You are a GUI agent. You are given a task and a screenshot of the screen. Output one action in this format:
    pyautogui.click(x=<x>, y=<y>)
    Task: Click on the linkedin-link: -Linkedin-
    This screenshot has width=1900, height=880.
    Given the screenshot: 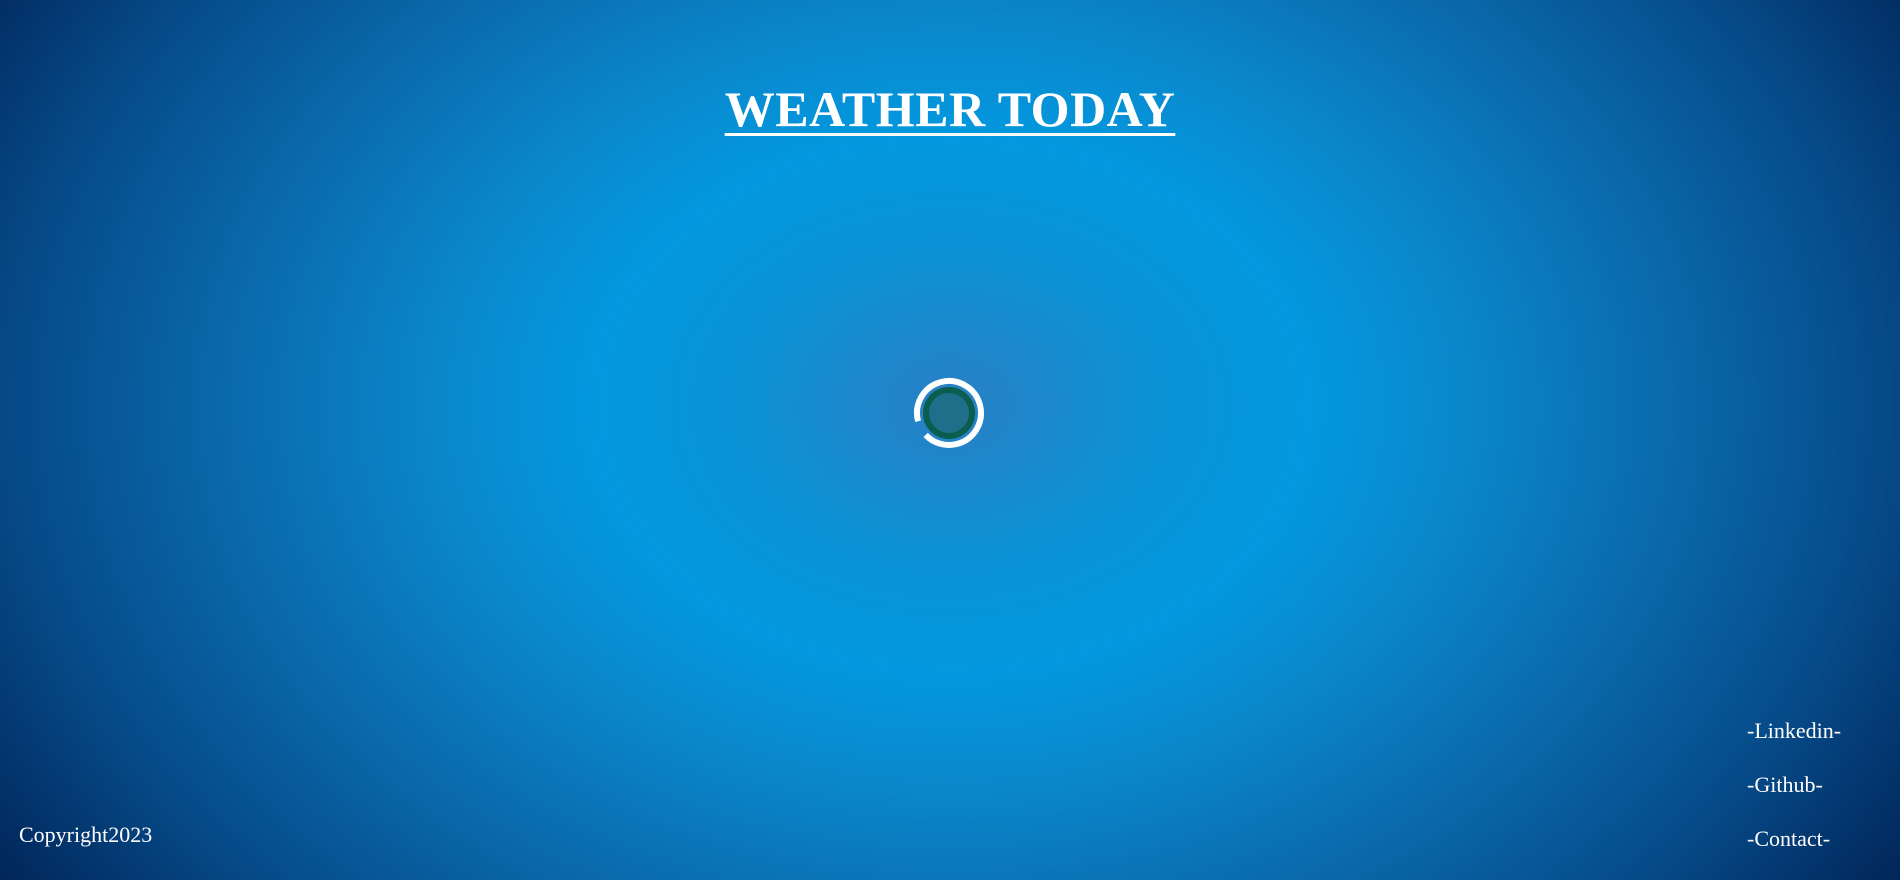 What is the action you would take?
    pyautogui.click(x=1794, y=744)
    